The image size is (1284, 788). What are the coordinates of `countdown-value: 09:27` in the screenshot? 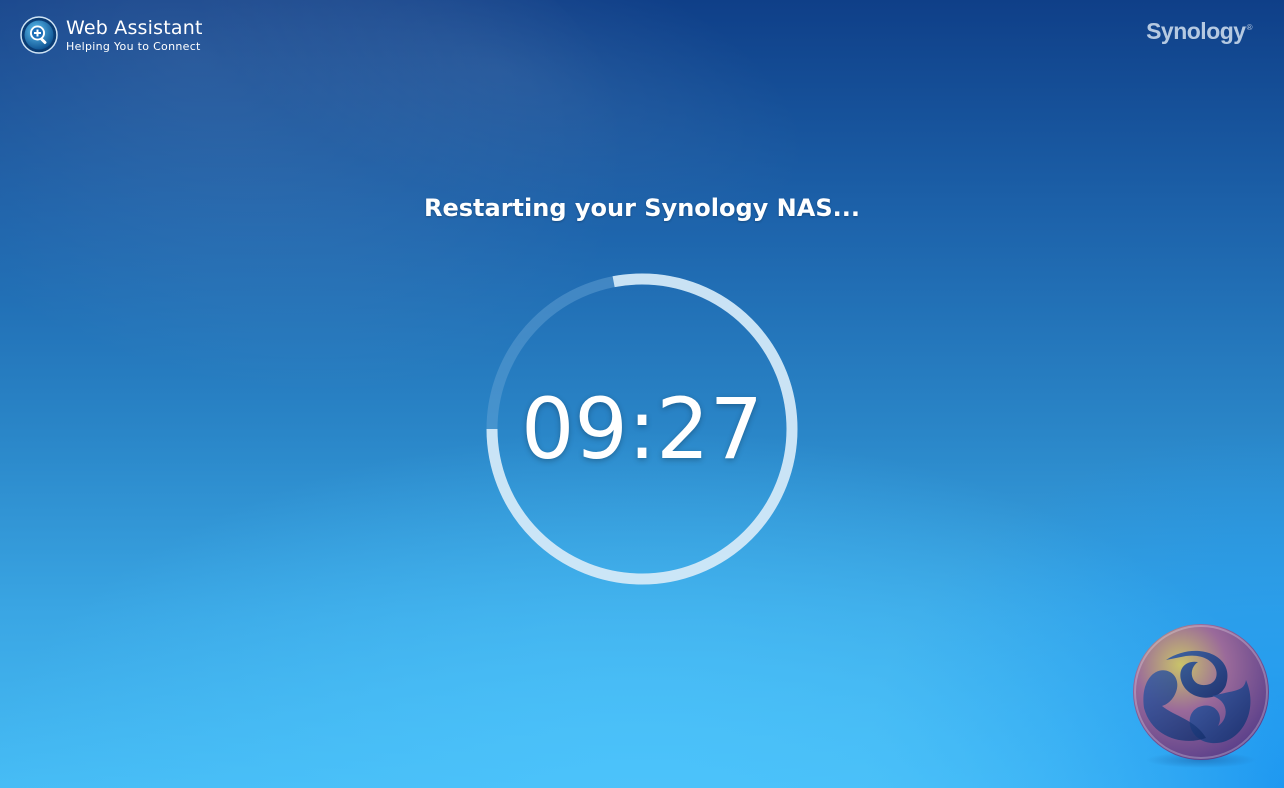 It's located at (642, 429).